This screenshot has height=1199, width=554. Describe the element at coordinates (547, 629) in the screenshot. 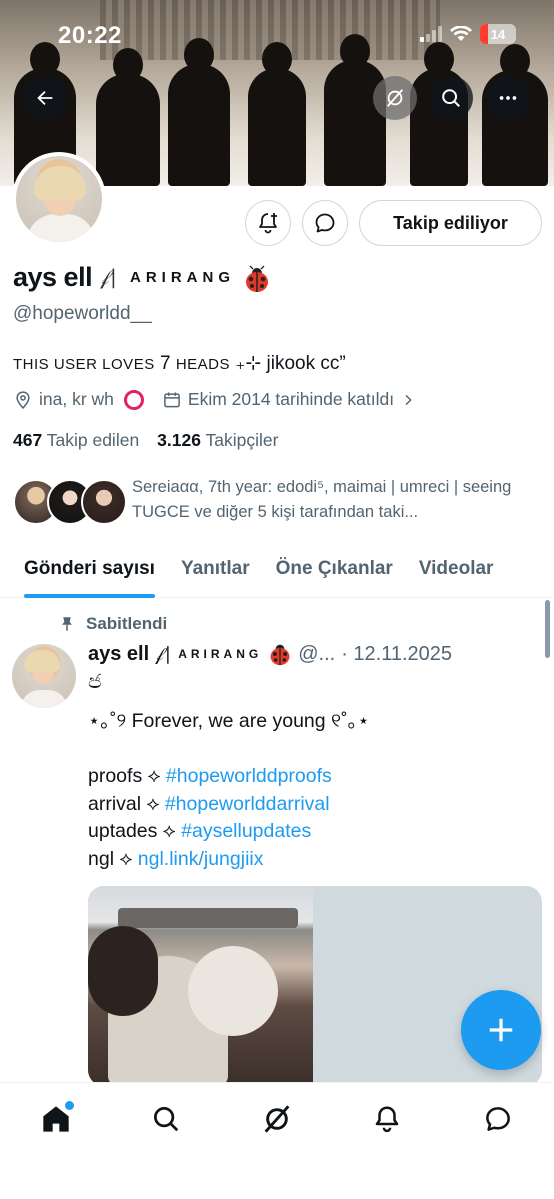

I see `scrollbar` at that location.